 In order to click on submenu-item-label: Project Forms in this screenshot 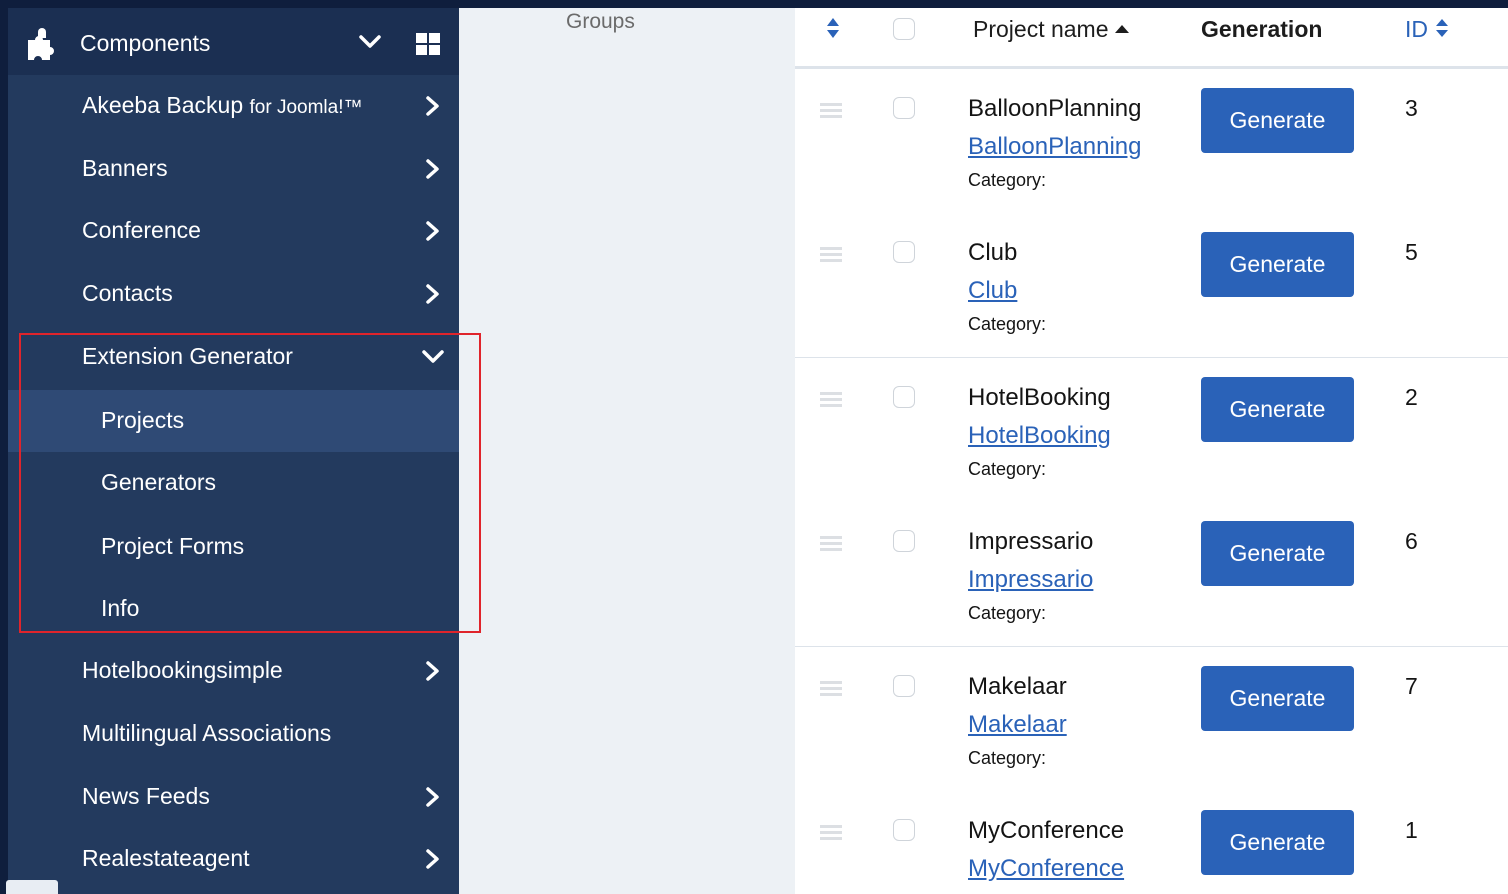, I will do `click(173, 546)`.